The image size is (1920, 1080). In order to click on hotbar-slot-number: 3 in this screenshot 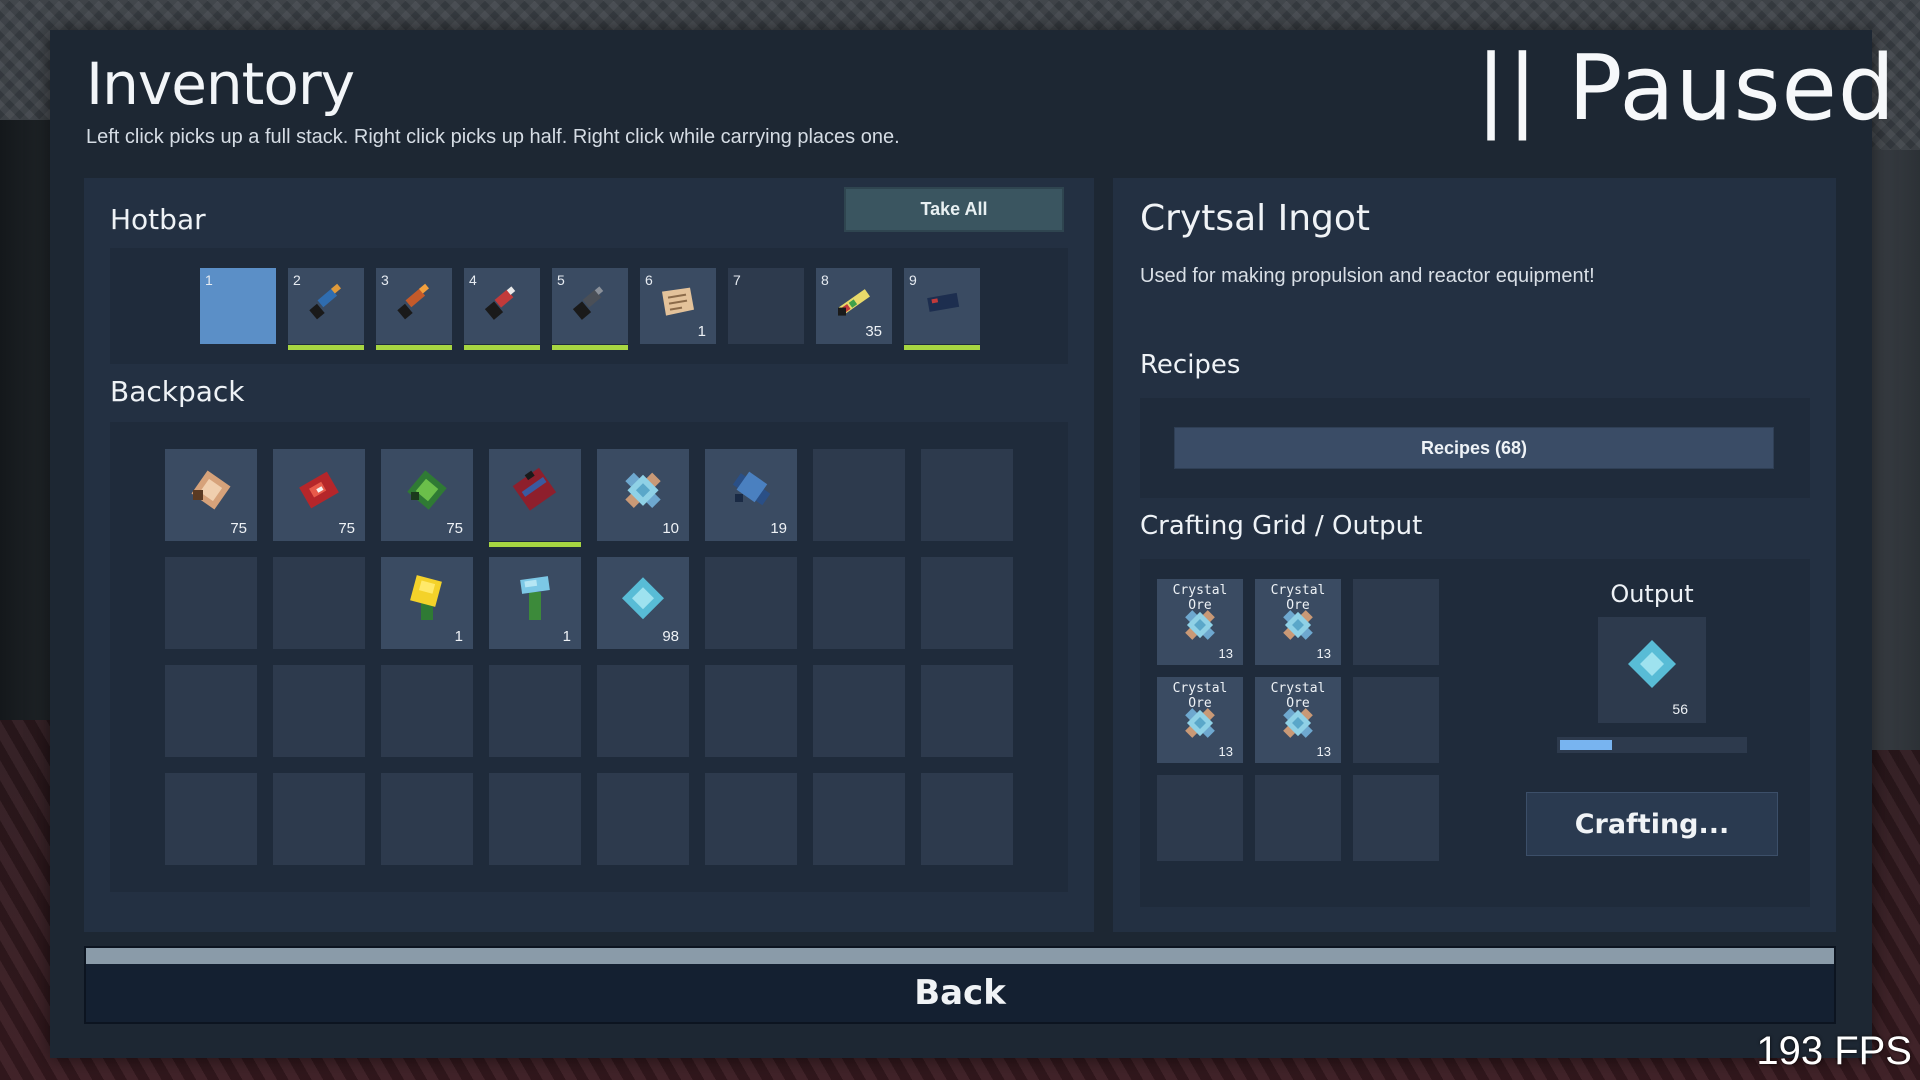, I will do `click(385, 280)`.